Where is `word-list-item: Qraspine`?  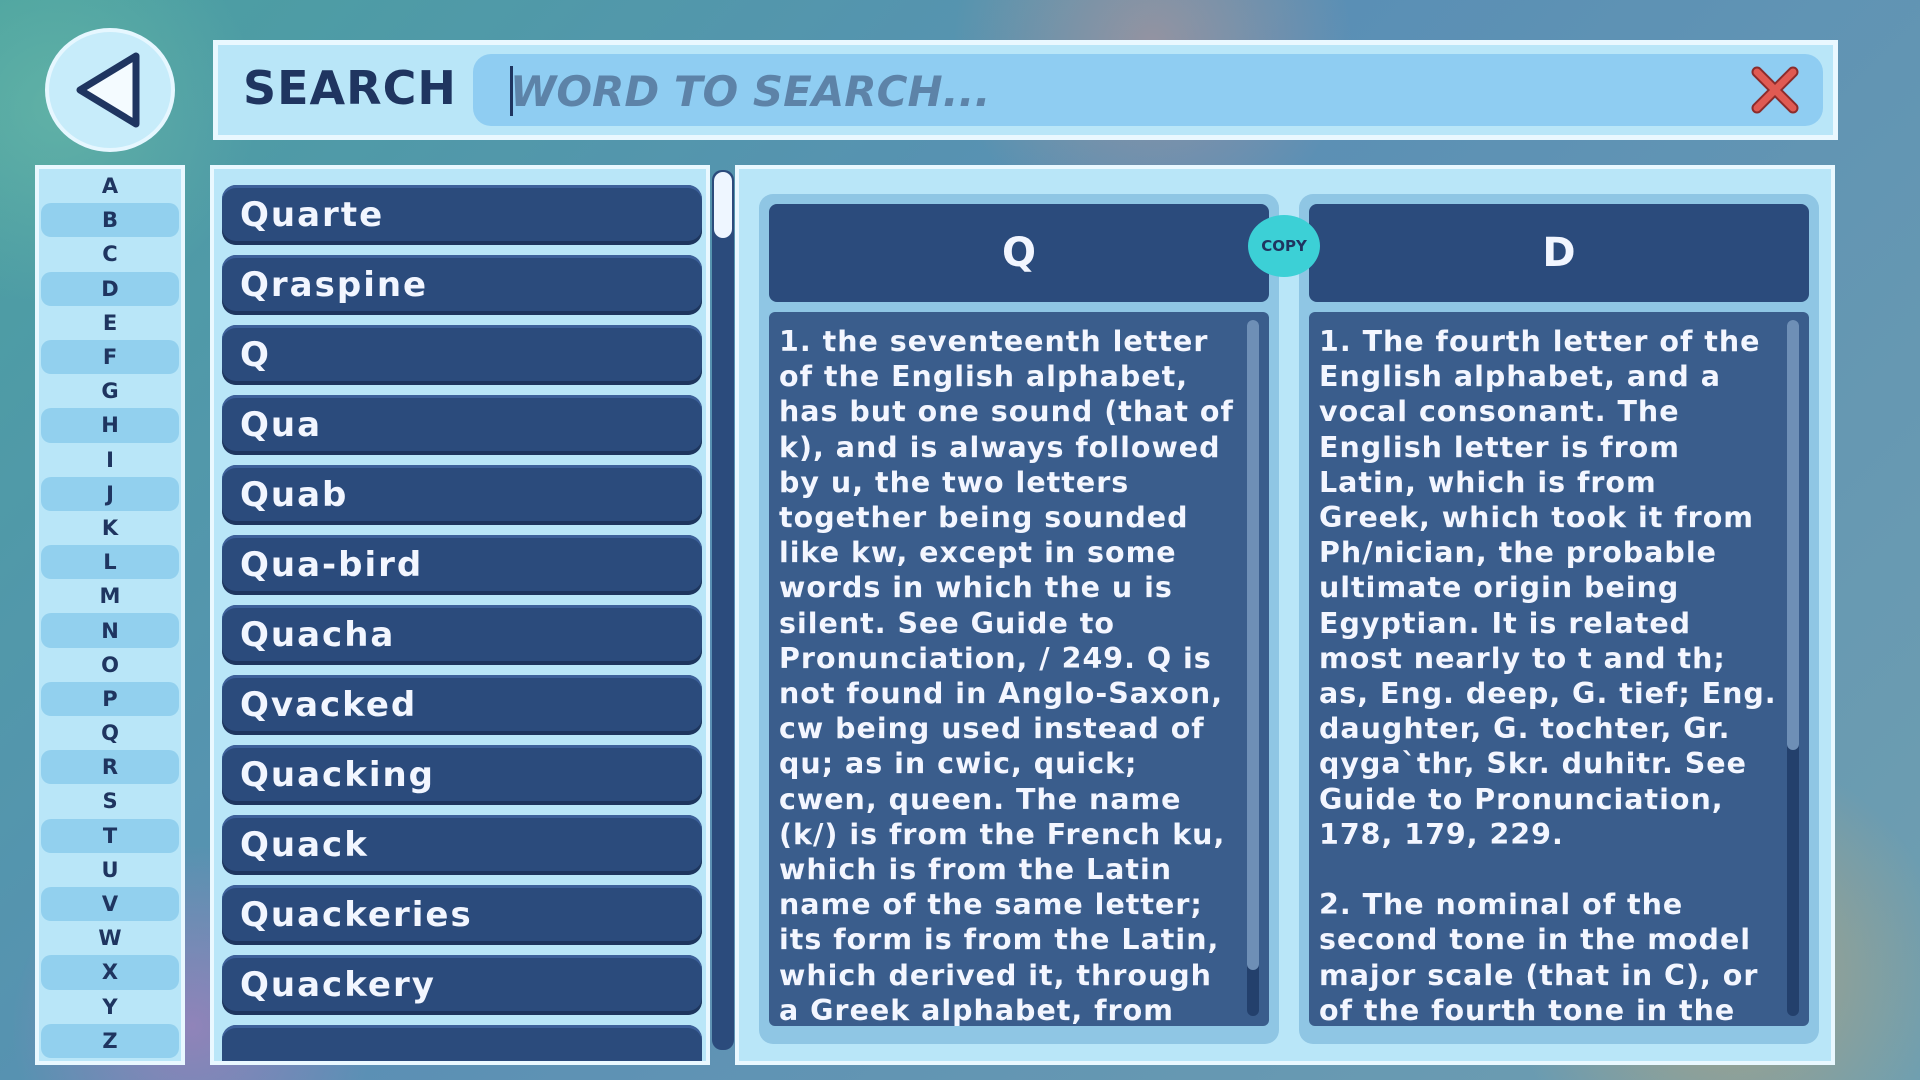
word-list-item: Qraspine is located at coordinates (462, 285).